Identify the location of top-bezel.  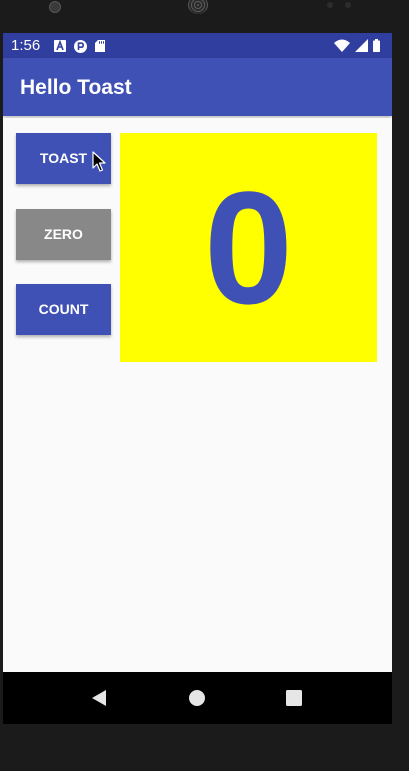
(204, 16).